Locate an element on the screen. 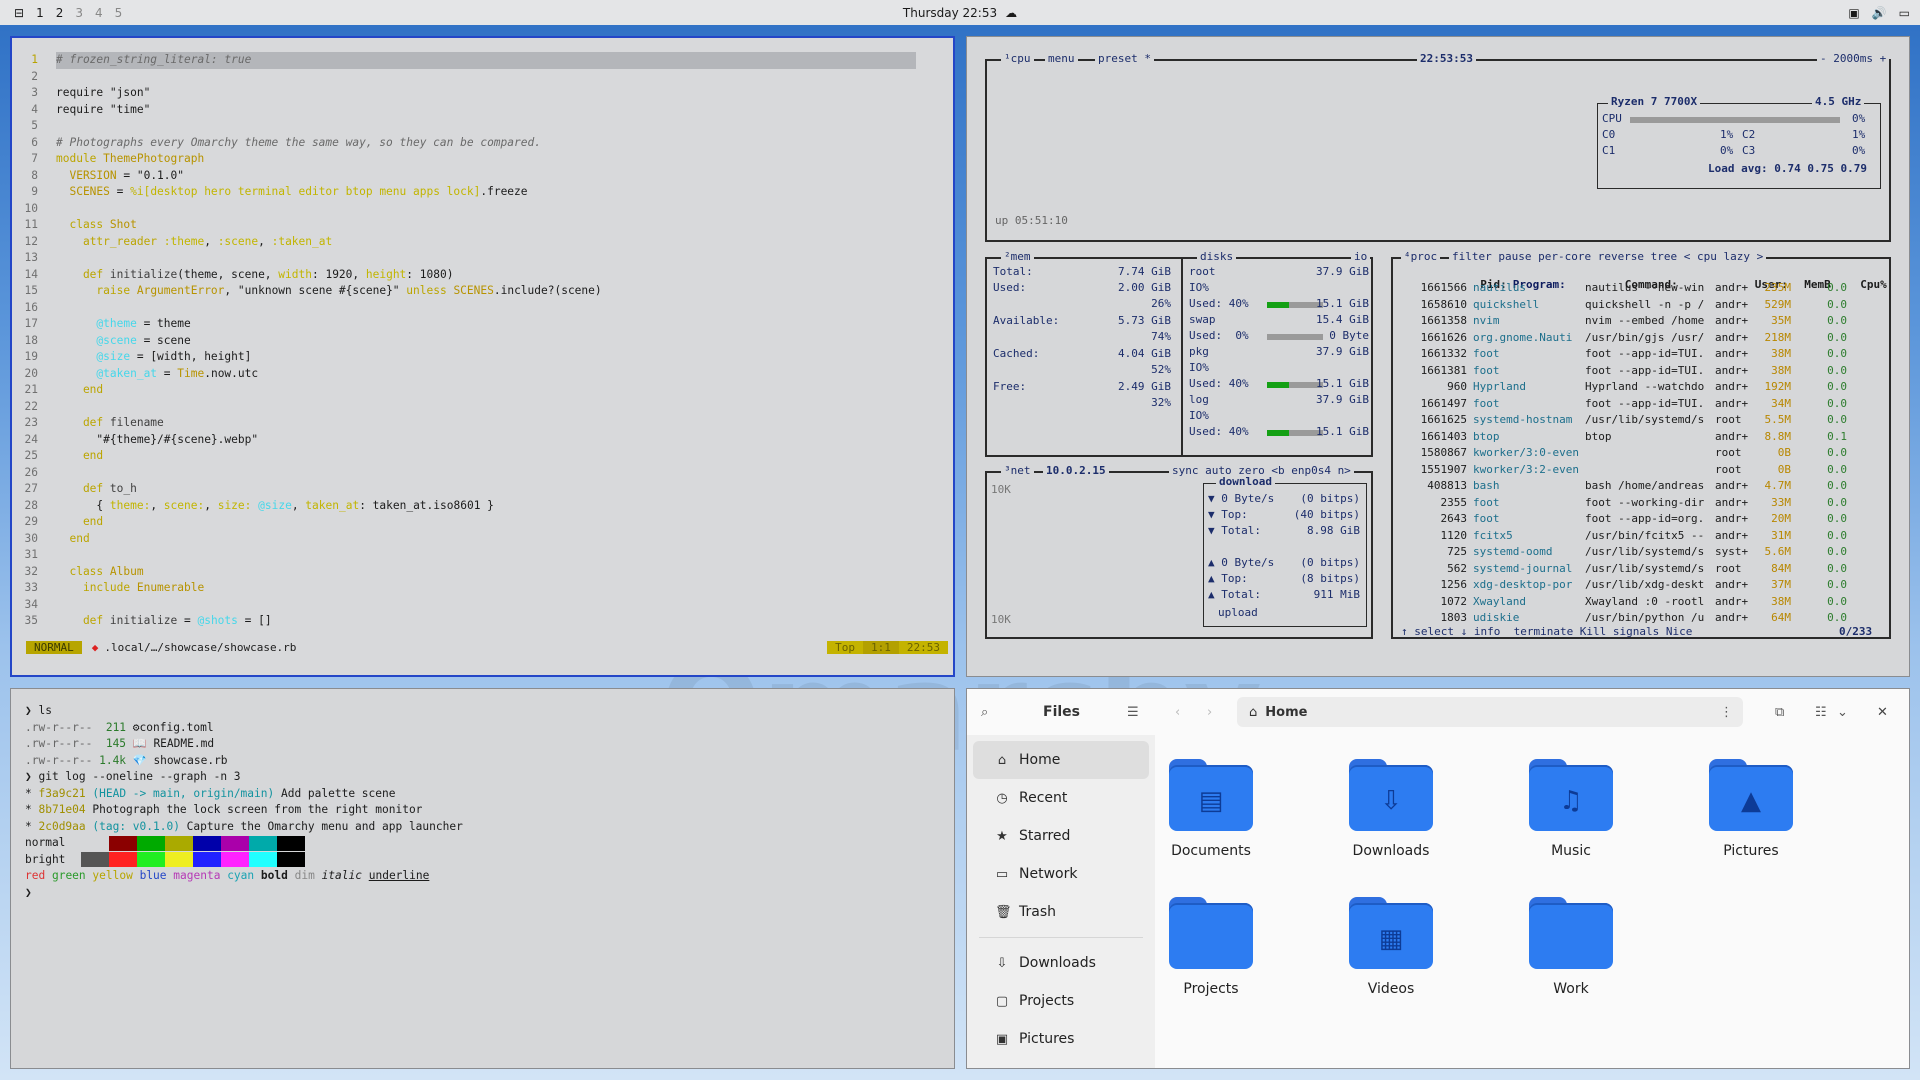  code-line: 24 "#{theme}/#{scene}.webp" is located at coordinates (482, 440).